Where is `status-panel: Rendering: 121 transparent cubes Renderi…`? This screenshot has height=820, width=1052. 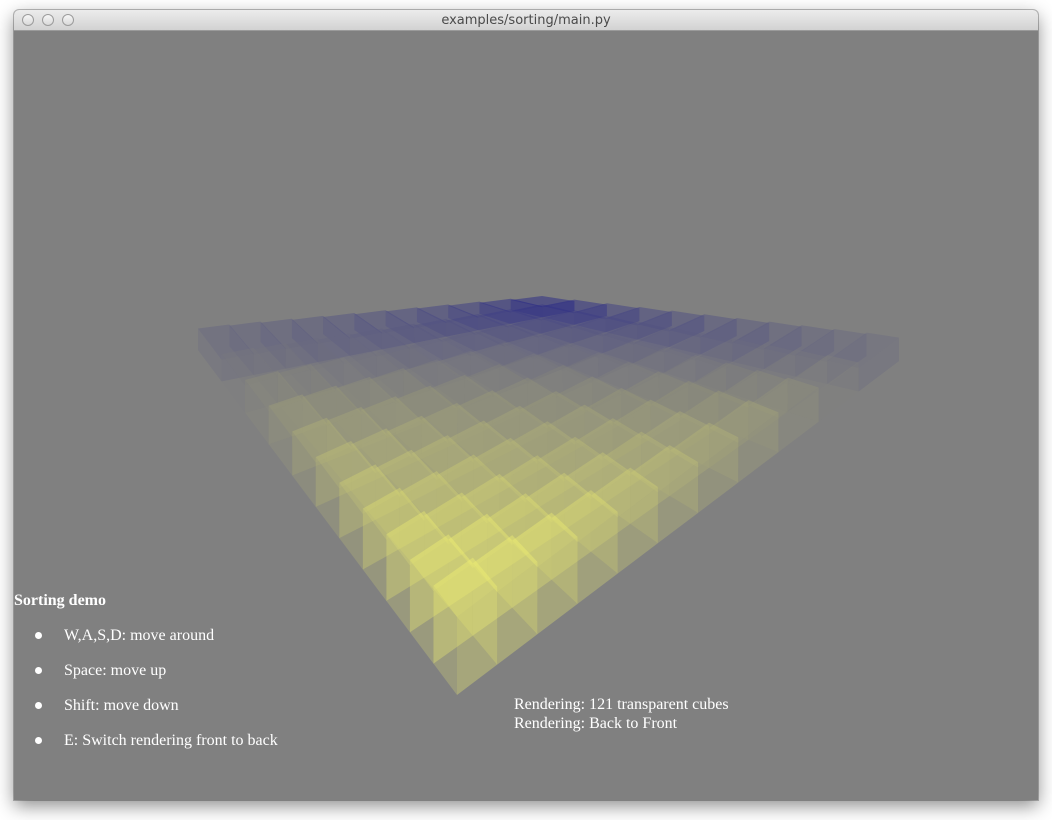 status-panel: Rendering: 121 transparent cubes Renderi… is located at coordinates (621, 714).